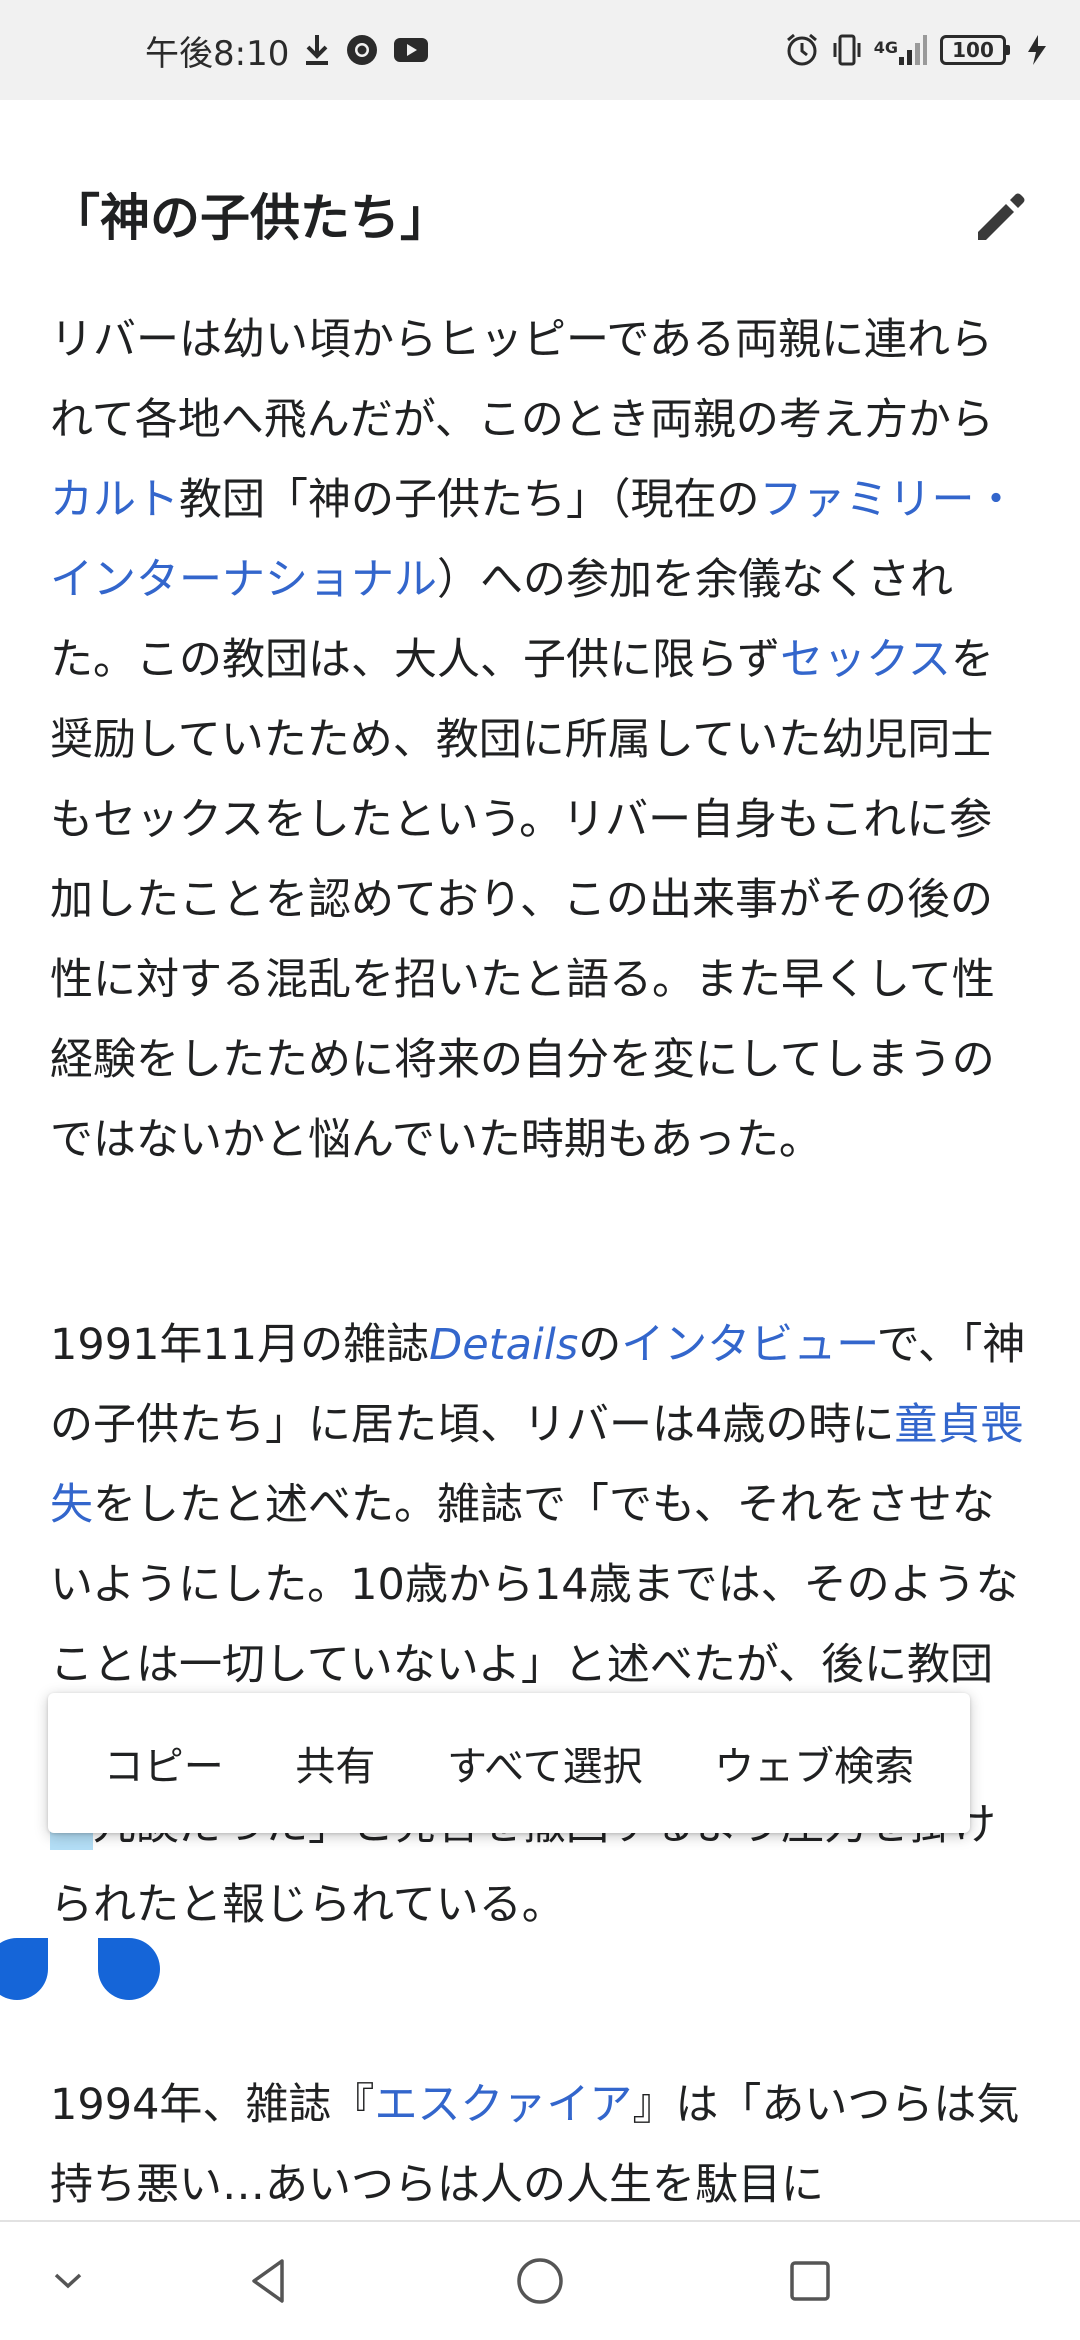 Image resolution: width=1080 pixels, height=2340 pixels. What do you see at coordinates (217, 53) in the screenshot?
I see `status-time: 午後8:10` at bounding box center [217, 53].